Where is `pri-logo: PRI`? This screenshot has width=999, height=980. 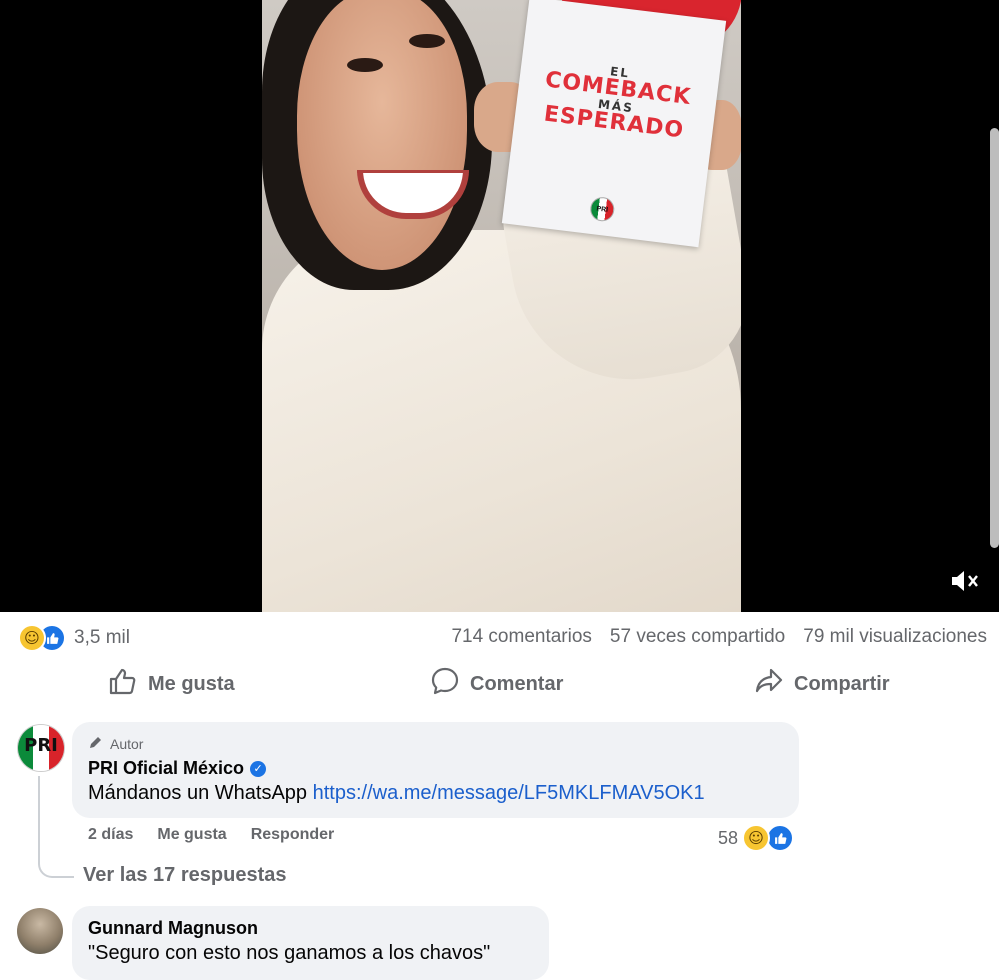 pri-logo: PRI is located at coordinates (602, 209).